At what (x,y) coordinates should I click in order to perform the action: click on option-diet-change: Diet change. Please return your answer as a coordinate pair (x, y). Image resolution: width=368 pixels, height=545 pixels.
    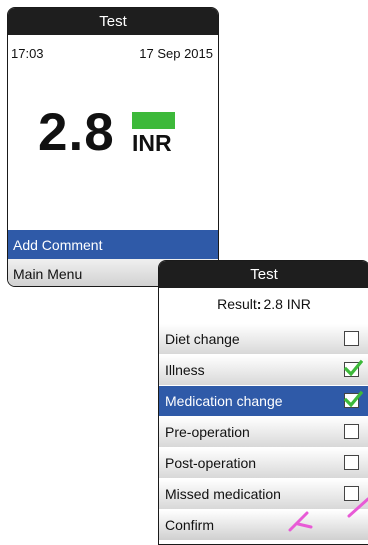
    Looking at the image, I should click on (263, 339).